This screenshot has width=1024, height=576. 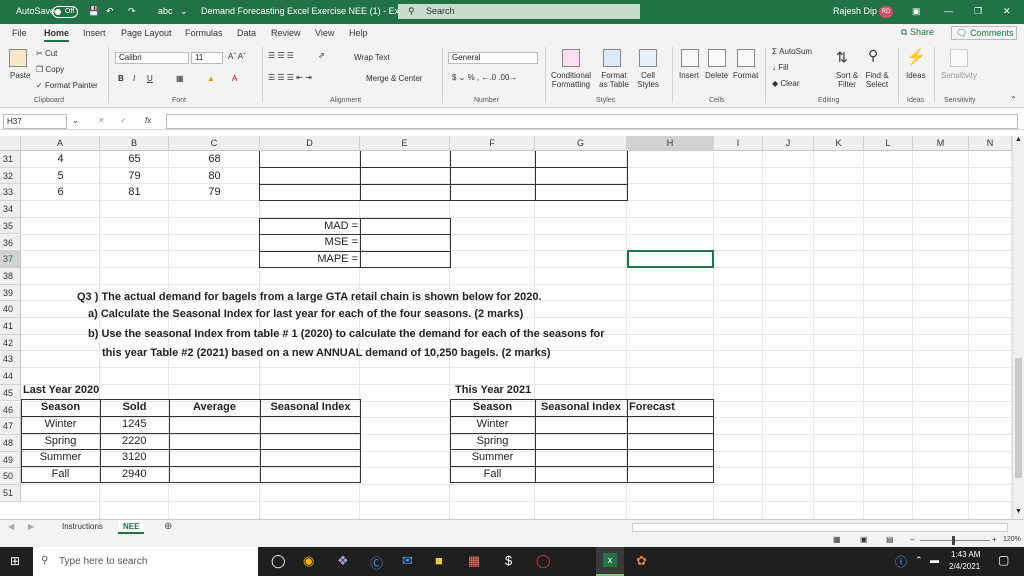 What do you see at coordinates (571, 80) in the screenshot?
I see `conditional-formatting-button: Conditional Formatting` at bounding box center [571, 80].